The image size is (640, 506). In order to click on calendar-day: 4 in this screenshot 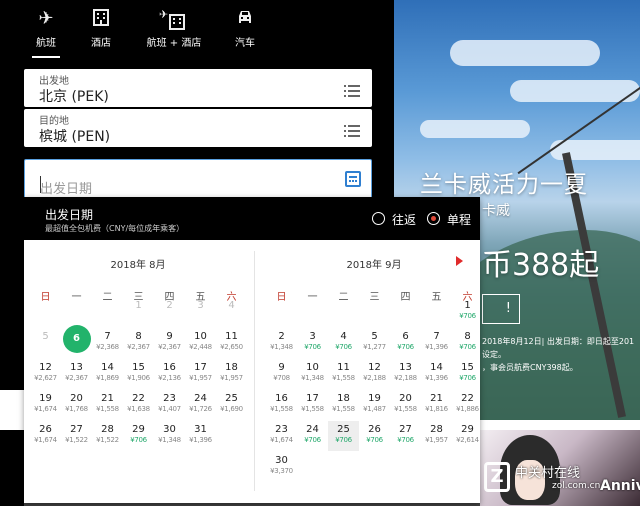, I will do `click(231, 312)`.